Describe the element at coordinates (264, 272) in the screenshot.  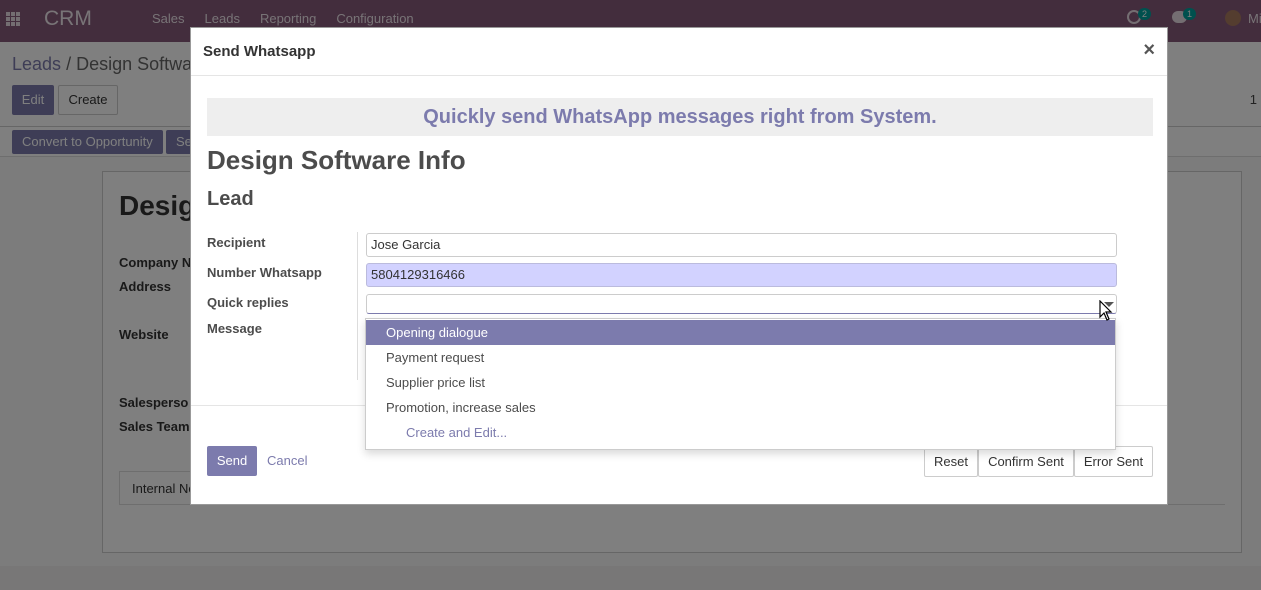
I see `number-whatsapp-label: Number Whatsapp` at that location.